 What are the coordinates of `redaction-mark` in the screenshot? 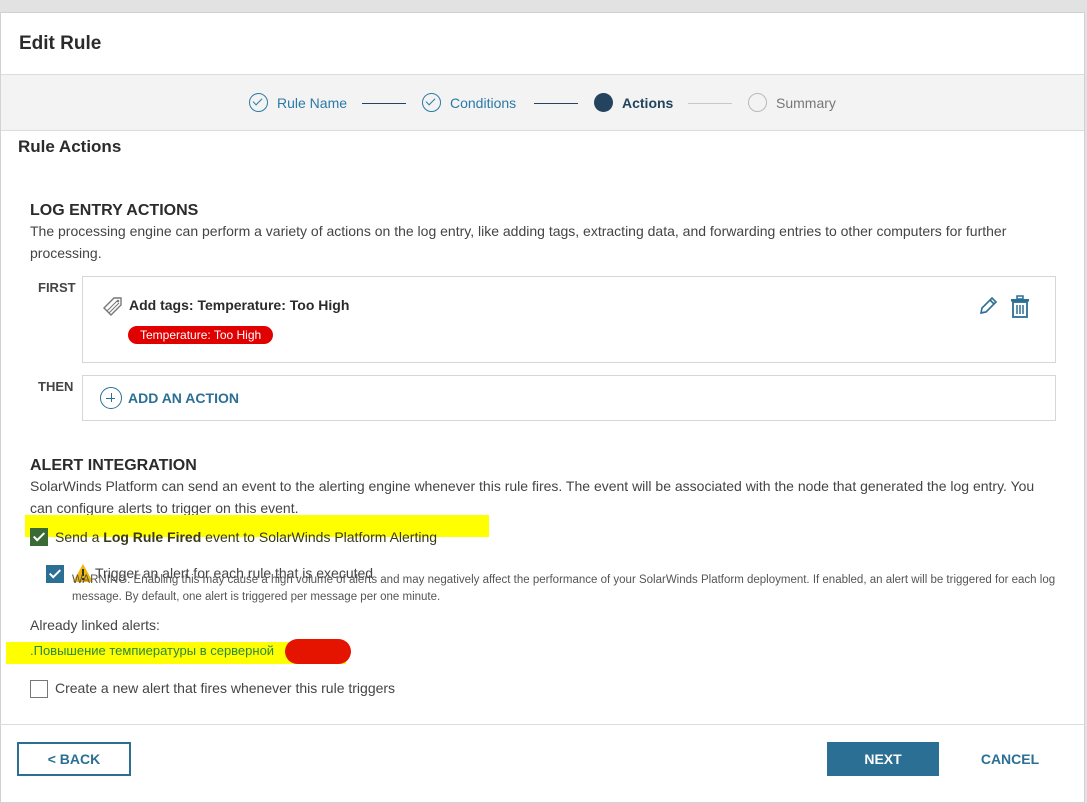 It's located at (318, 651).